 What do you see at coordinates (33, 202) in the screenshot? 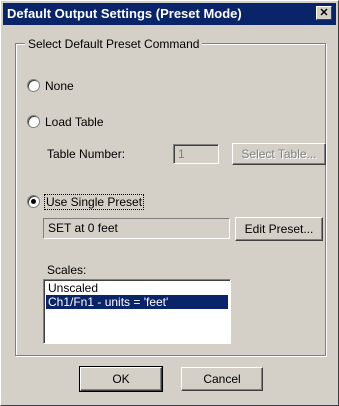
I see `radio-use-single-preset-button` at bounding box center [33, 202].